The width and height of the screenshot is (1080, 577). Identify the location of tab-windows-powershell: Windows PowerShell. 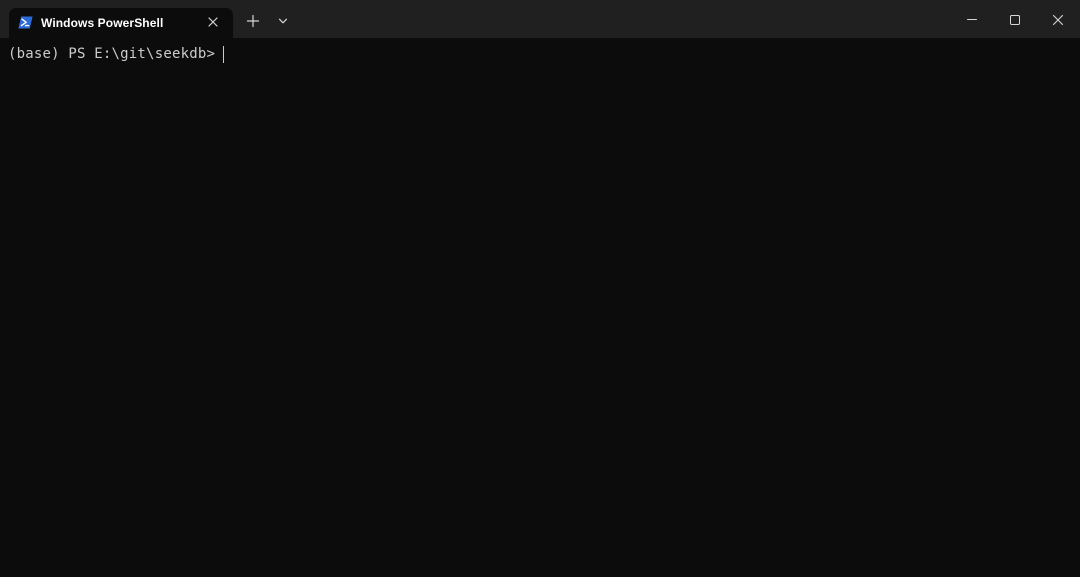
(121, 23).